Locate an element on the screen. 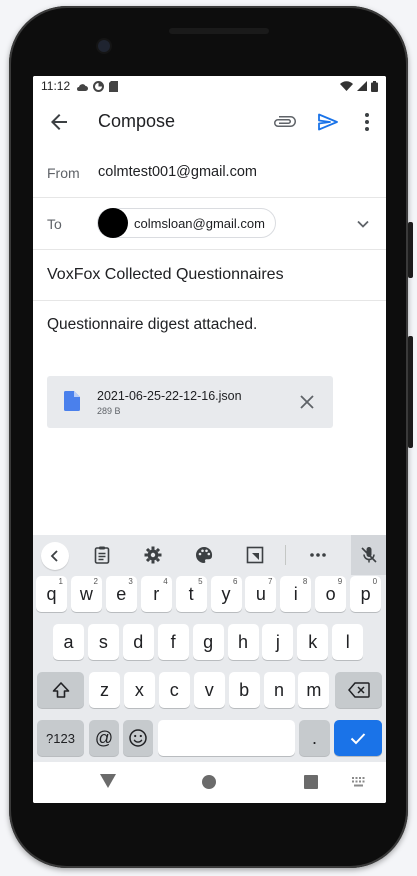 The width and height of the screenshot is (417, 876). mic-off-icon is located at coordinates (369, 555).